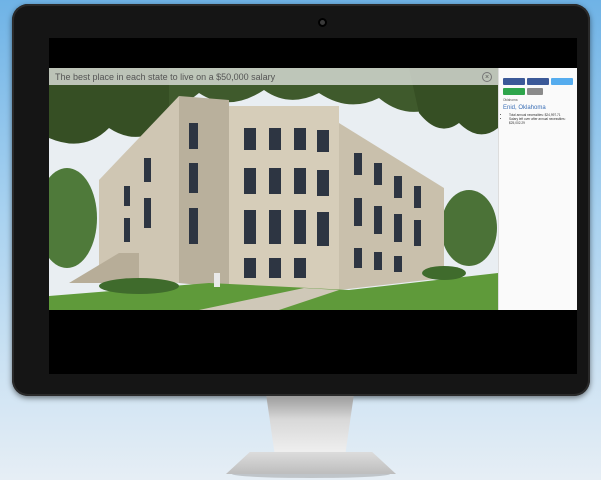  What do you see at coordinates (510, 100) in the screenshot?
I see `section-label: Oklahoma` at bounding box center [510, 100].